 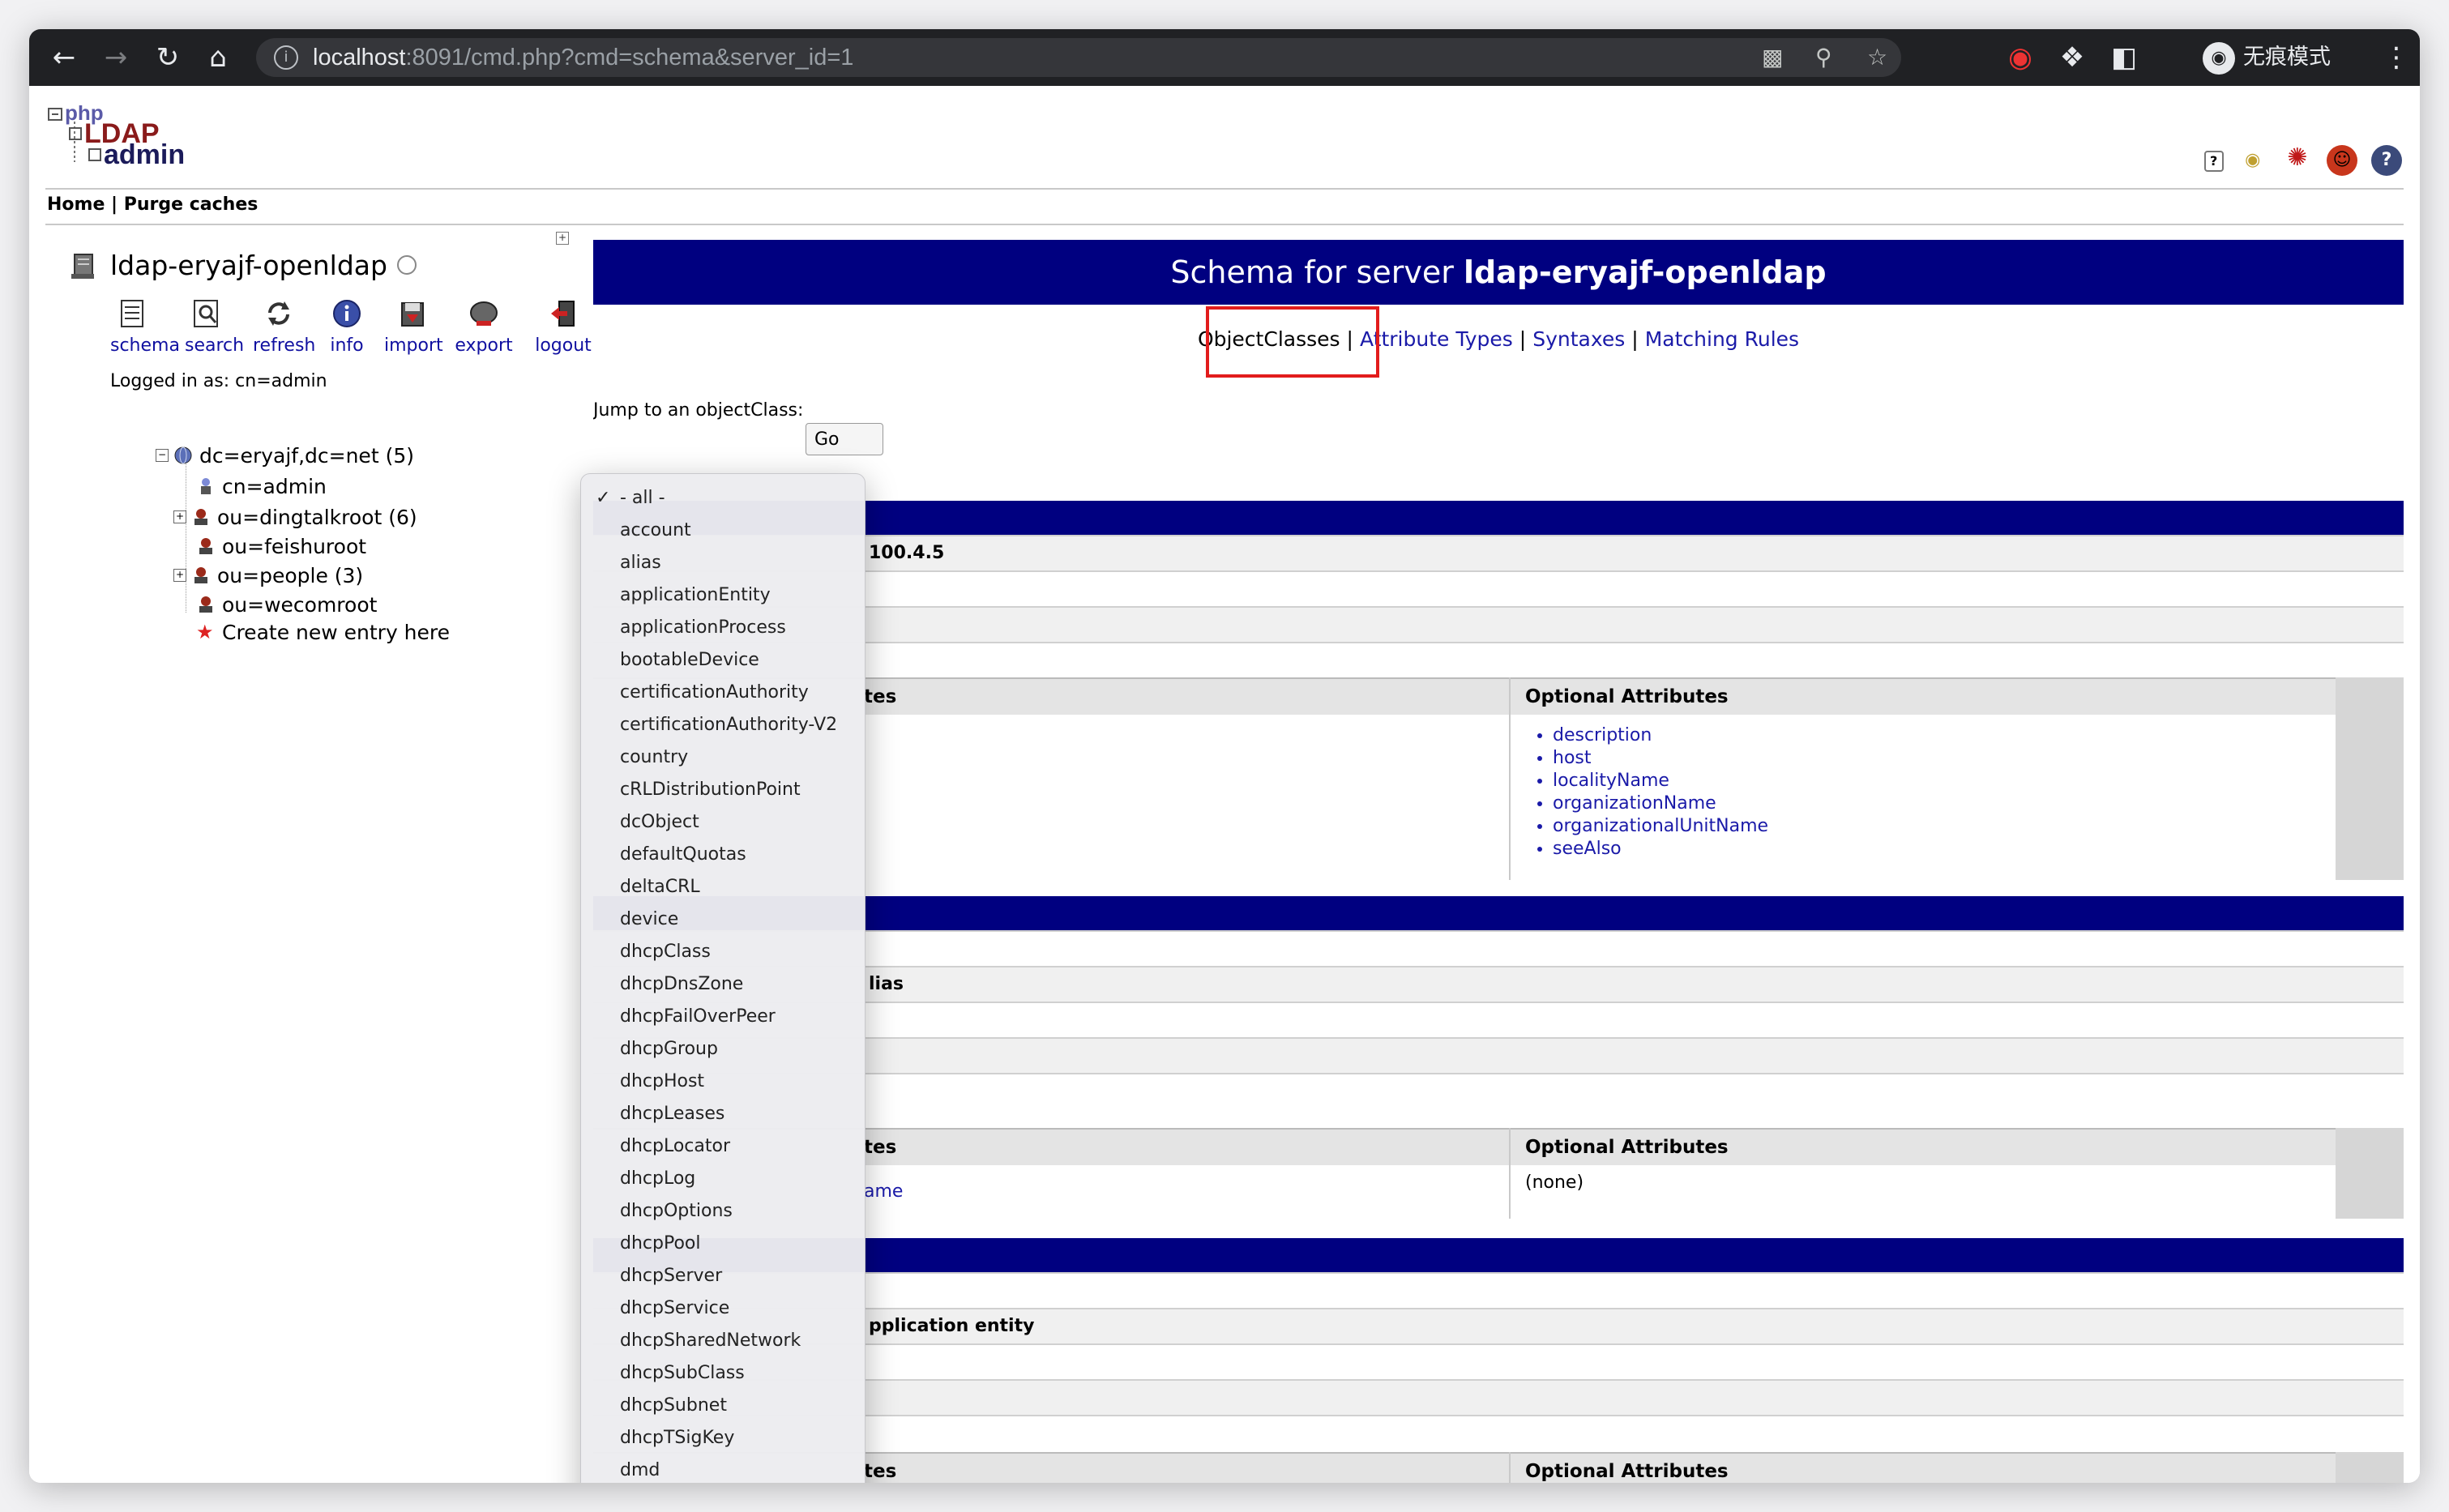 I want to click on back-icon: ←, so click(x=64, y=58).